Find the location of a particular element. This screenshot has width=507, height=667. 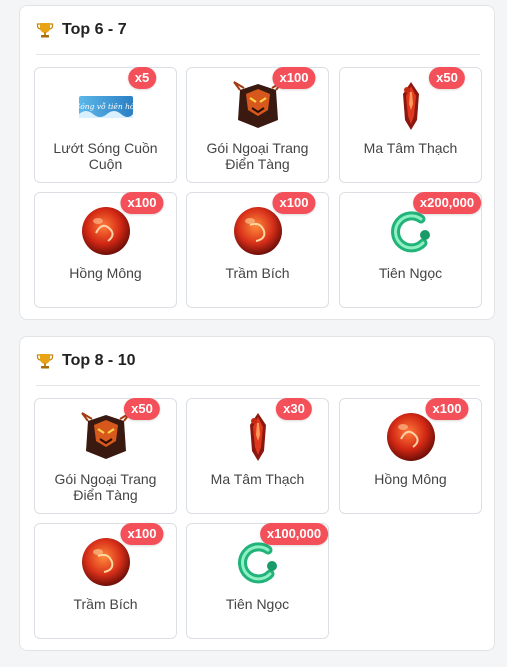

reward-card: x100,000 Tiên Ngọc is located at coordinates (257, 581).